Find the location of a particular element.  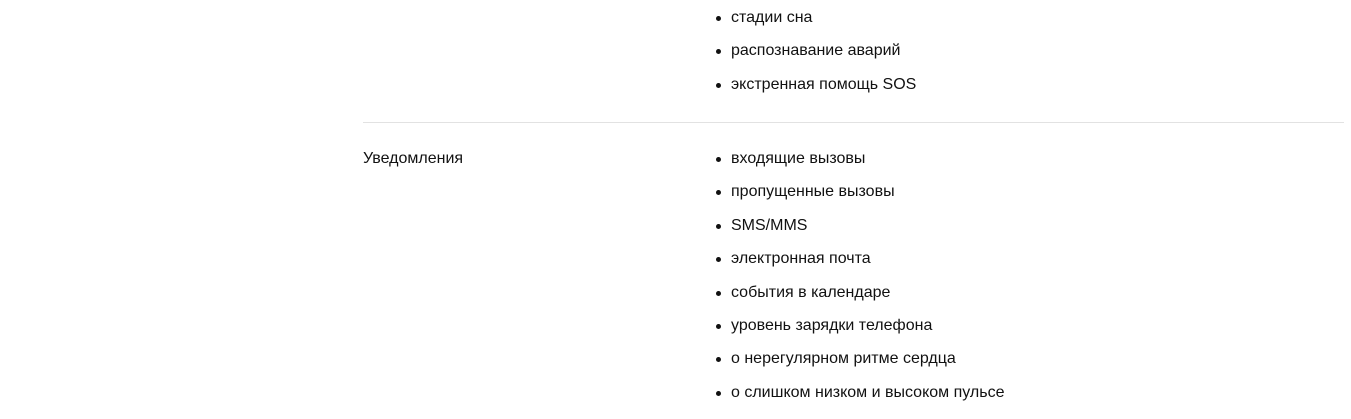

list-item: входящие вызовы is located at coordinates (859, 165).